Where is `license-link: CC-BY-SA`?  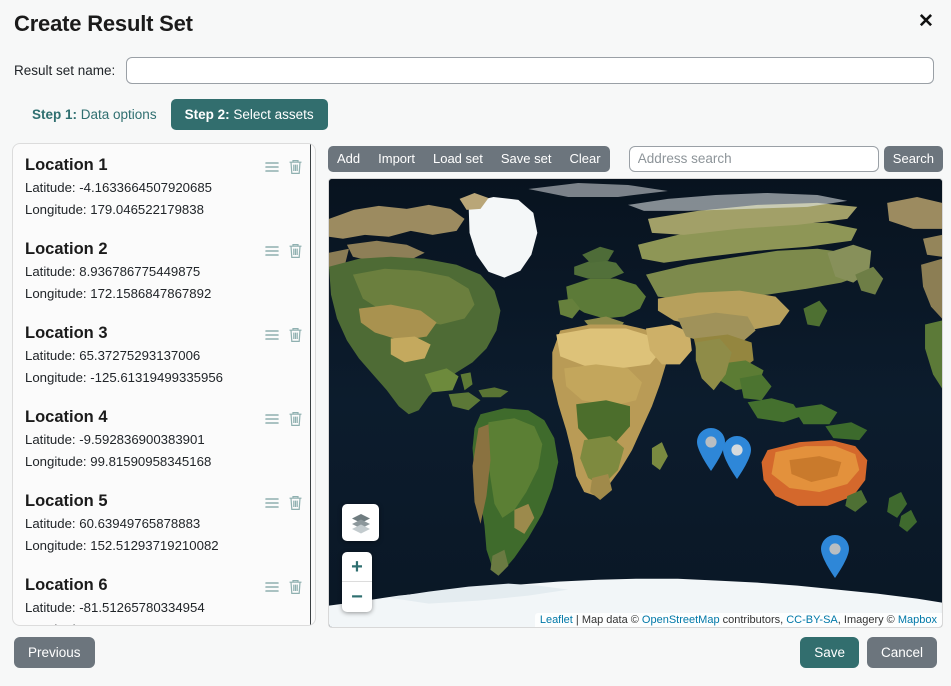
license-link: CC-BY-SA is located at coordinates (812, 620).